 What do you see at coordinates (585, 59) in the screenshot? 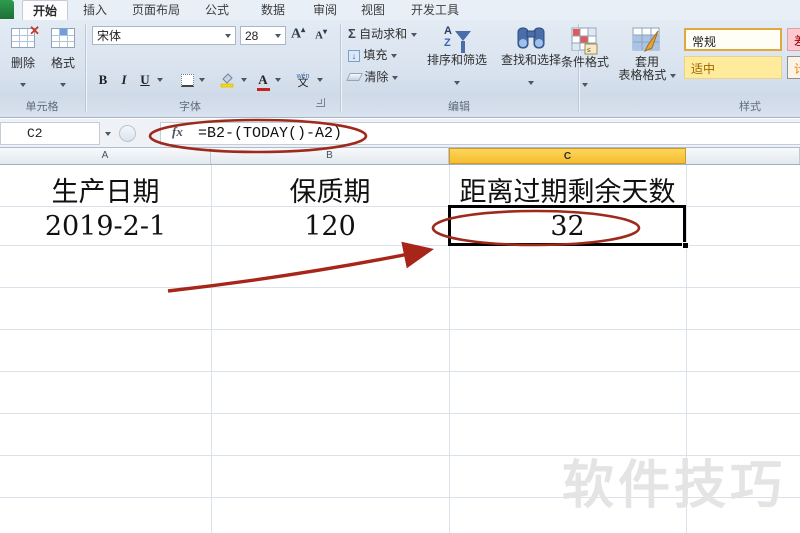
I see `conditional-formatting-button: ≤ 条件格式` at bounding box center [585, 59].